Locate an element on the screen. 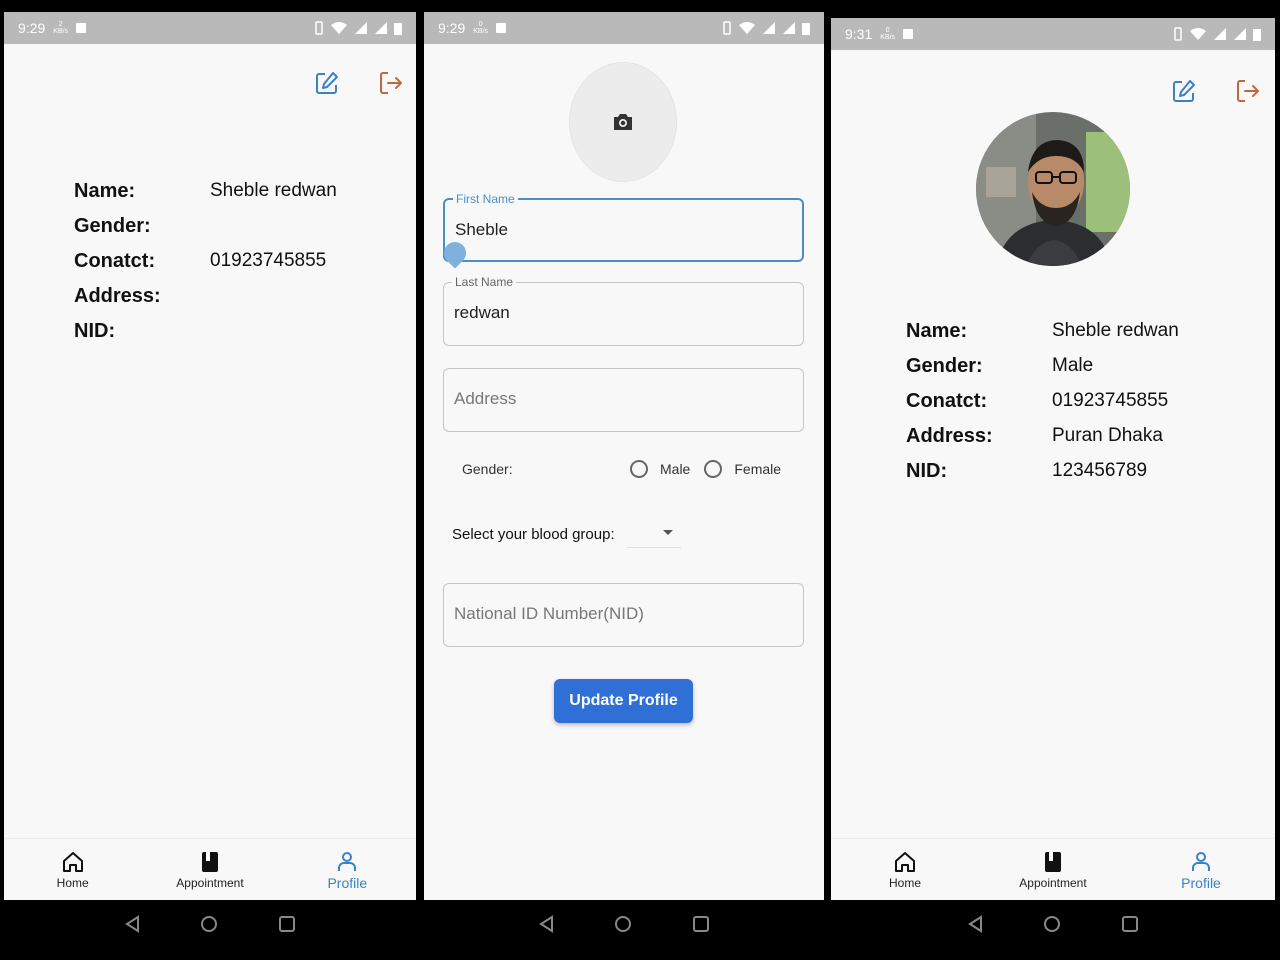 The image size is (1280, 960). status-bar: 9:29 2 KB/s is located at coordinates (210, 28).